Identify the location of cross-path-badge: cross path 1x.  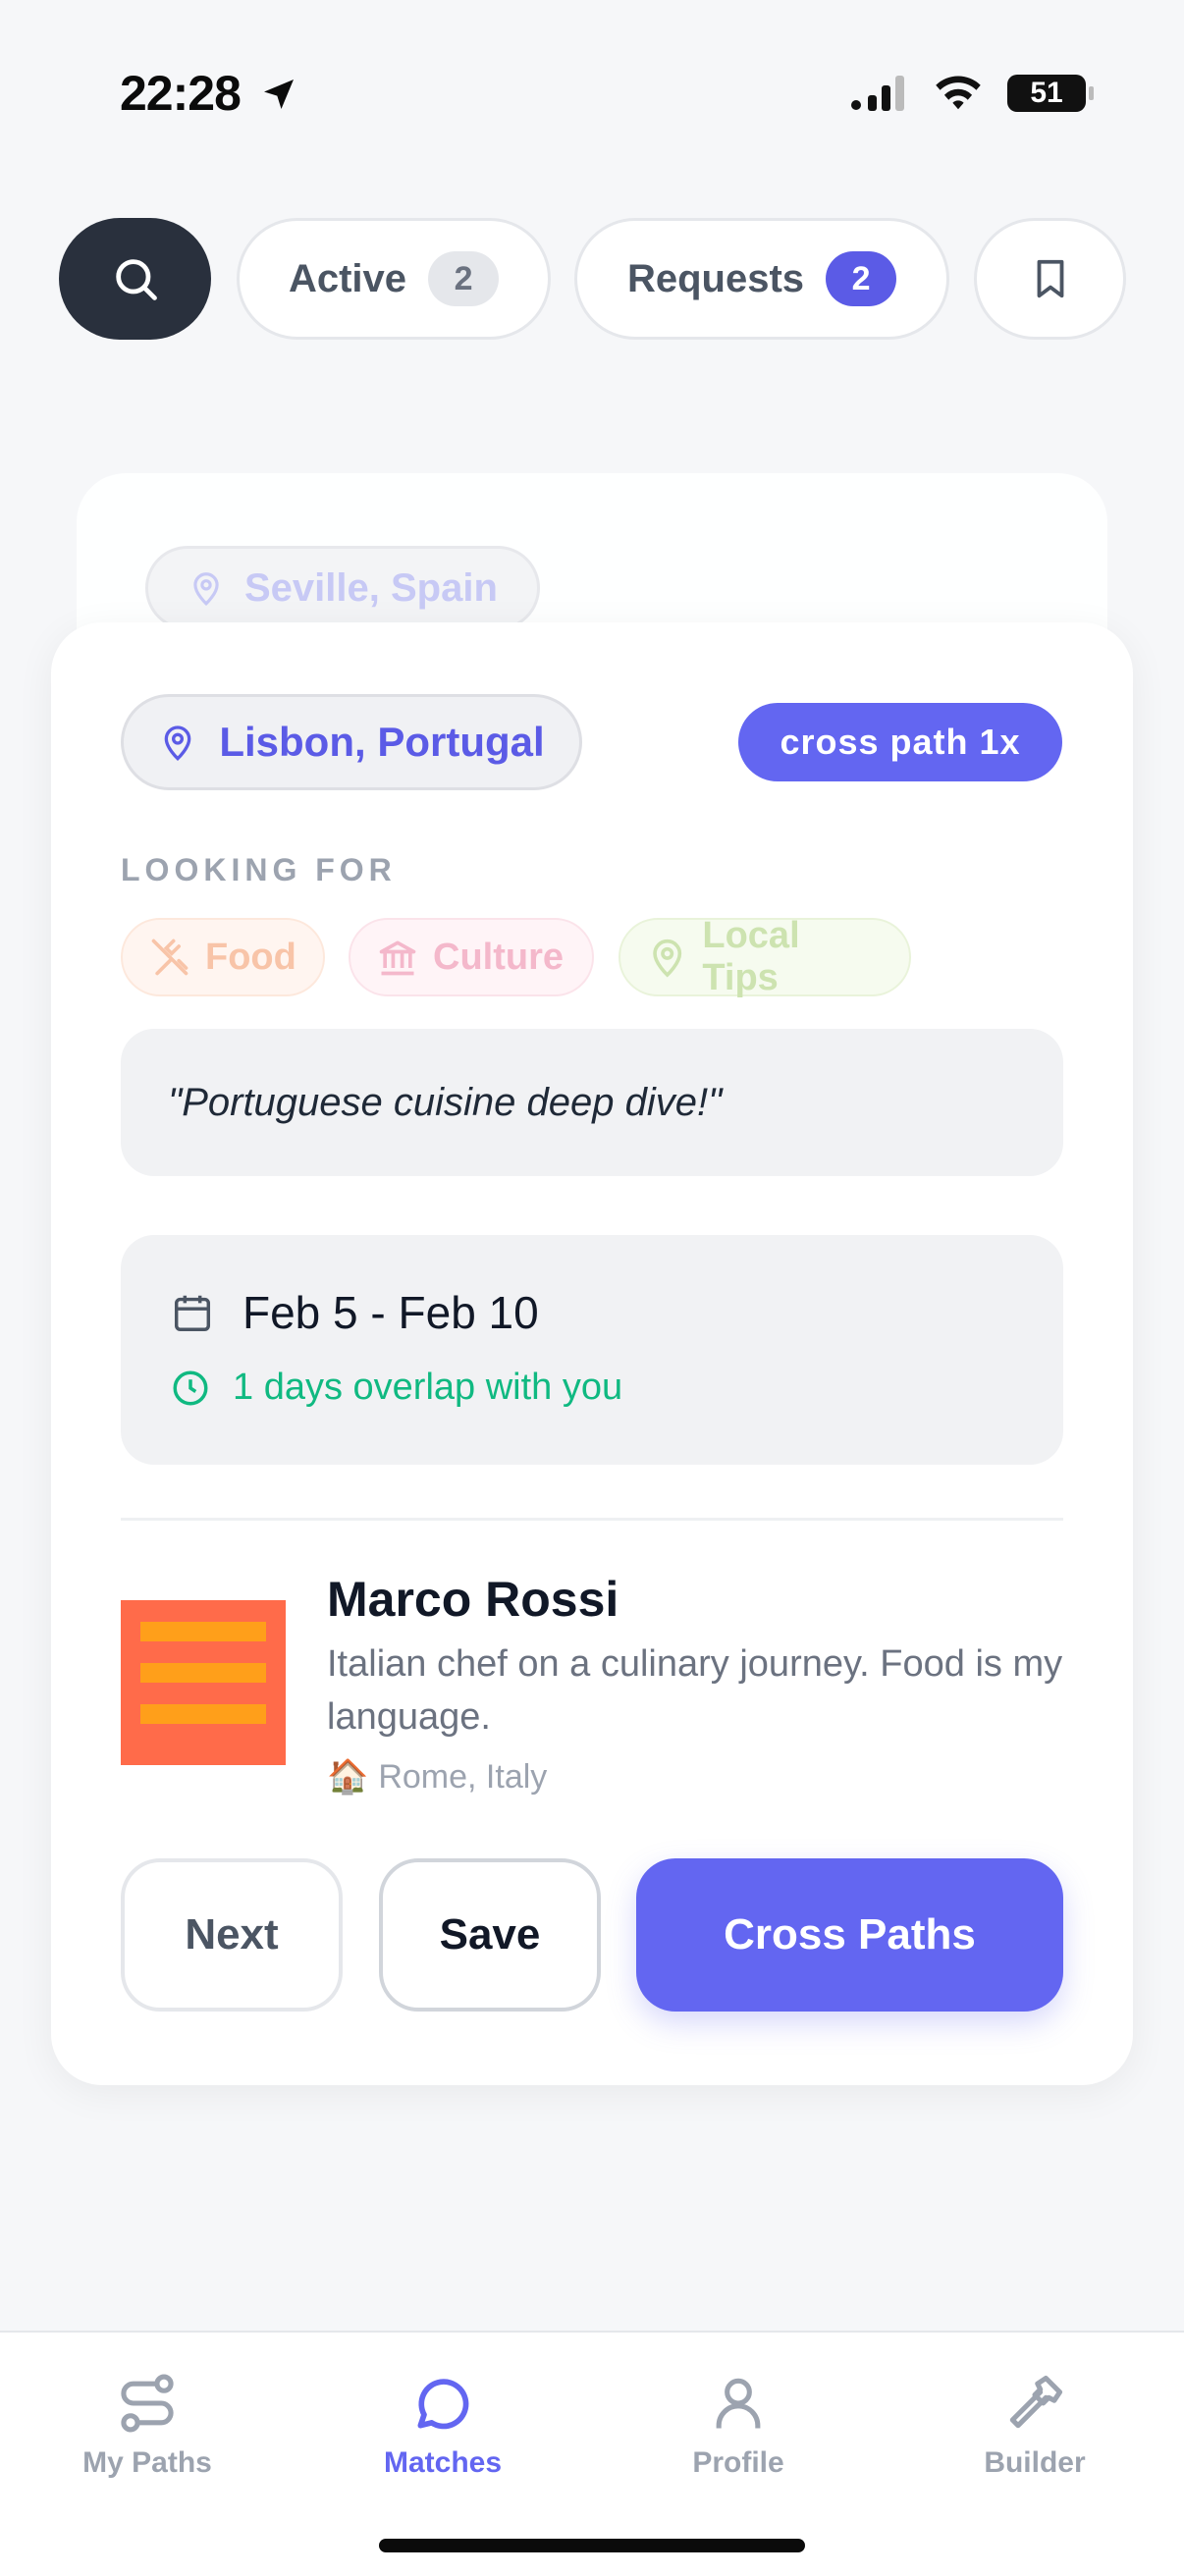
(900, 742).